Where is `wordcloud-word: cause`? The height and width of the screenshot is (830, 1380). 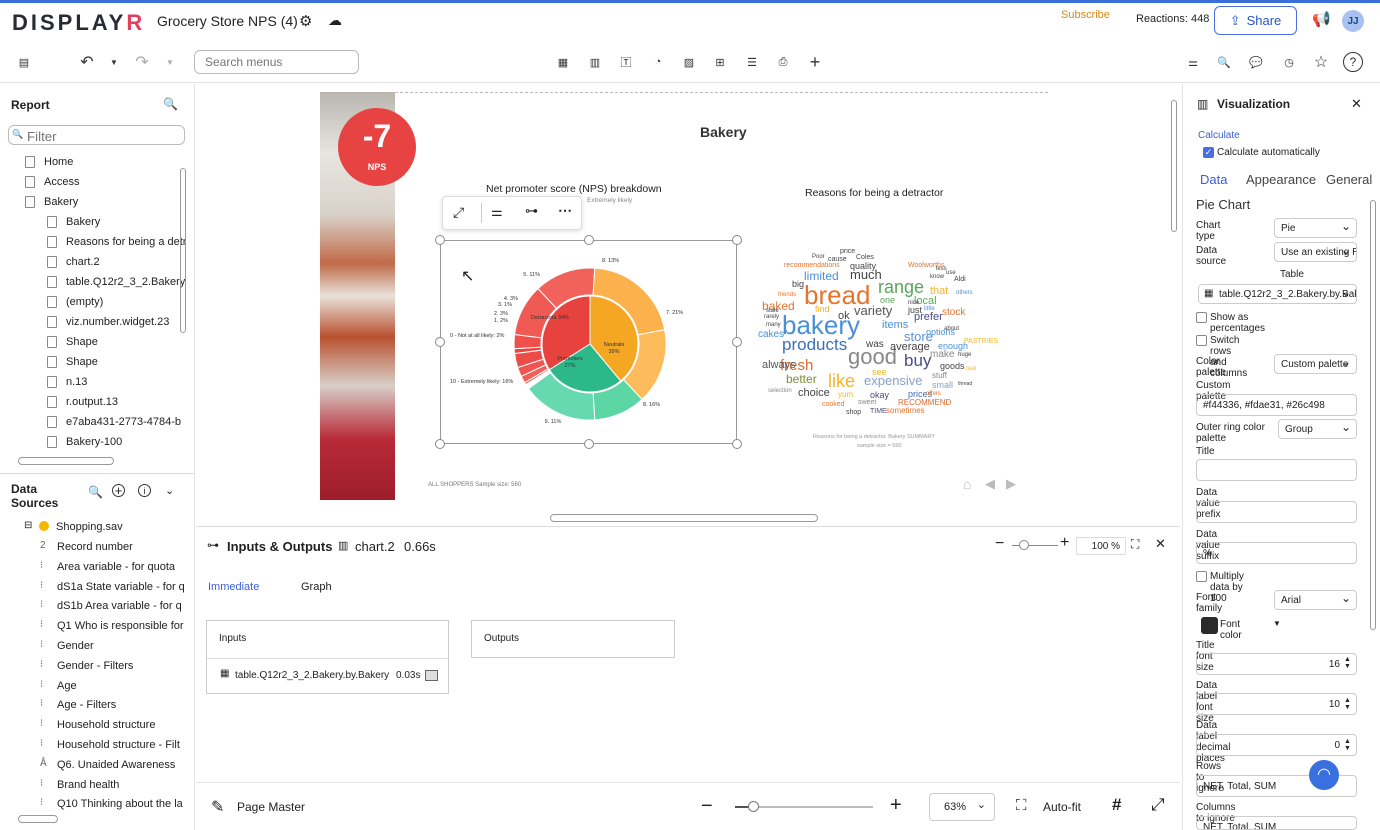
wordcloud-word: cause is located at coordinates (837, 259).